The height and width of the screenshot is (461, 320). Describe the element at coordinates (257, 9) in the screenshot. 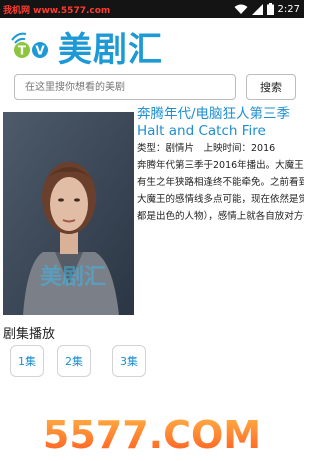

I see `signal-icon` at that location.